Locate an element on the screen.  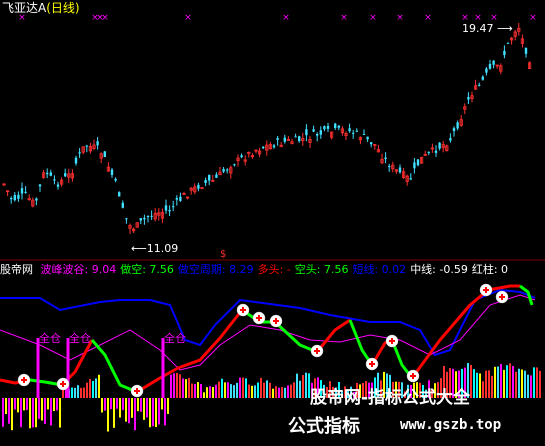
low-price-label: ⟵11.09 is located at coordinates (154, 248).